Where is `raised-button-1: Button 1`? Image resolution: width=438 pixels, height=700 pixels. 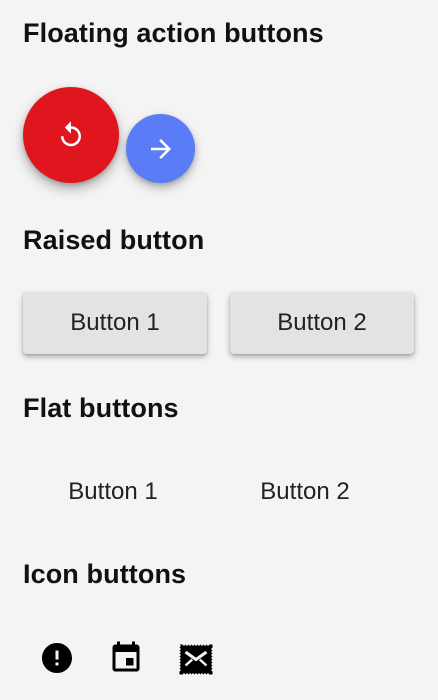 raised-button-1: Button 1 is located at coordinates (115, 323).